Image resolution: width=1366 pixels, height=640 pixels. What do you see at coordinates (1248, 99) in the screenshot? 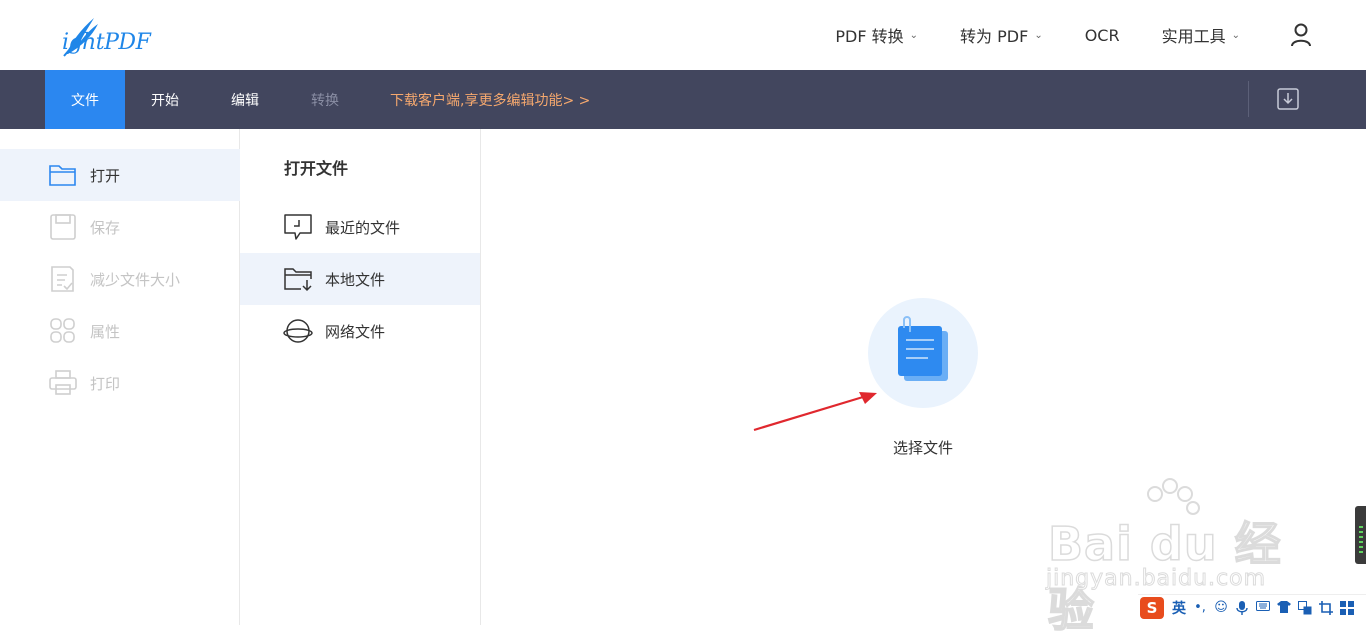
I see `toolbar-divider` at bounding box center [1248, 99].